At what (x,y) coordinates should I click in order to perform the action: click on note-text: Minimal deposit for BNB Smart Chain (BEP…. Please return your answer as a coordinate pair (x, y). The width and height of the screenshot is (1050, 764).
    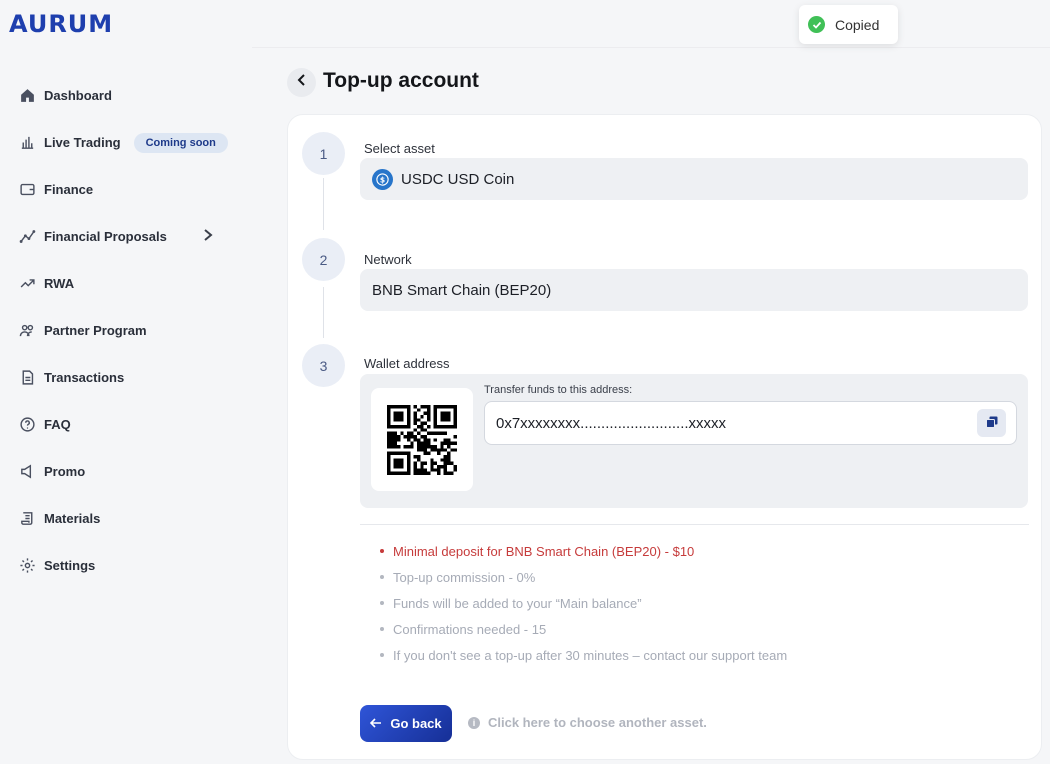
    Looking at the image, I should click on (544, 551).